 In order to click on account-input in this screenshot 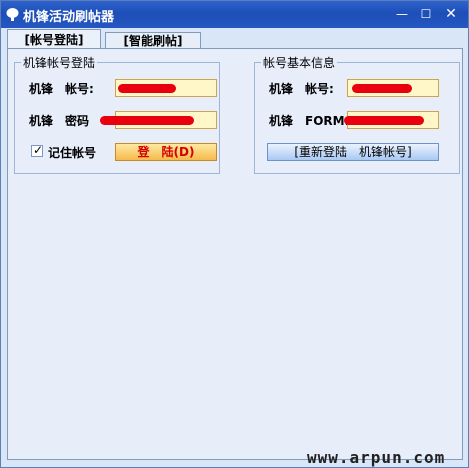, I will do `click(166, 88)`.